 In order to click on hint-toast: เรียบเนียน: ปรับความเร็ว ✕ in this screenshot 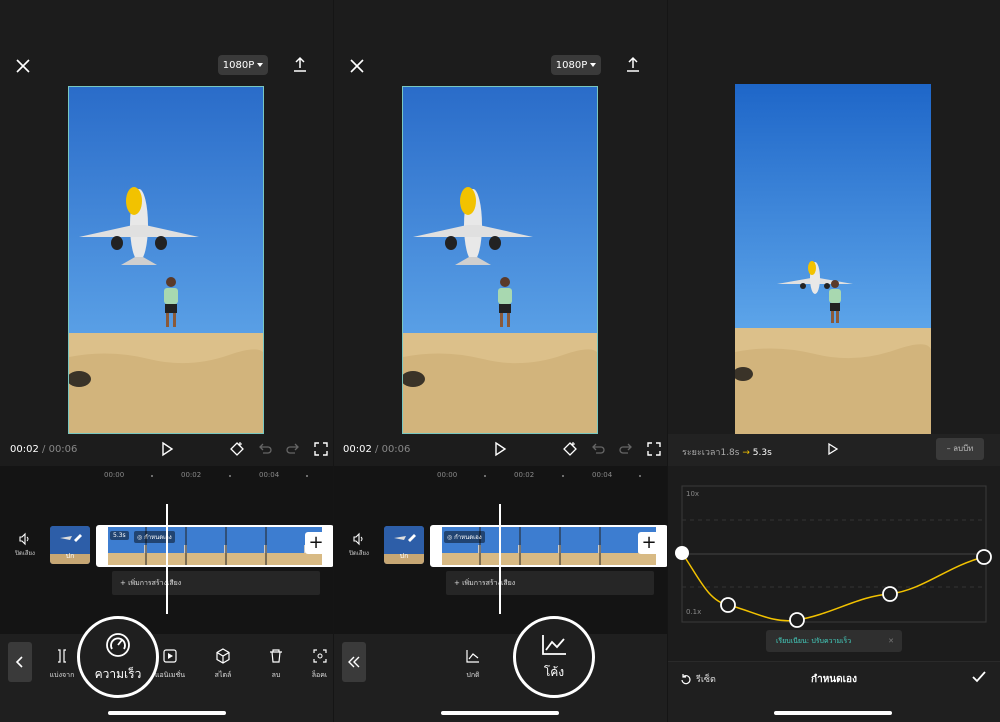, I will do `click(834, 641)`.